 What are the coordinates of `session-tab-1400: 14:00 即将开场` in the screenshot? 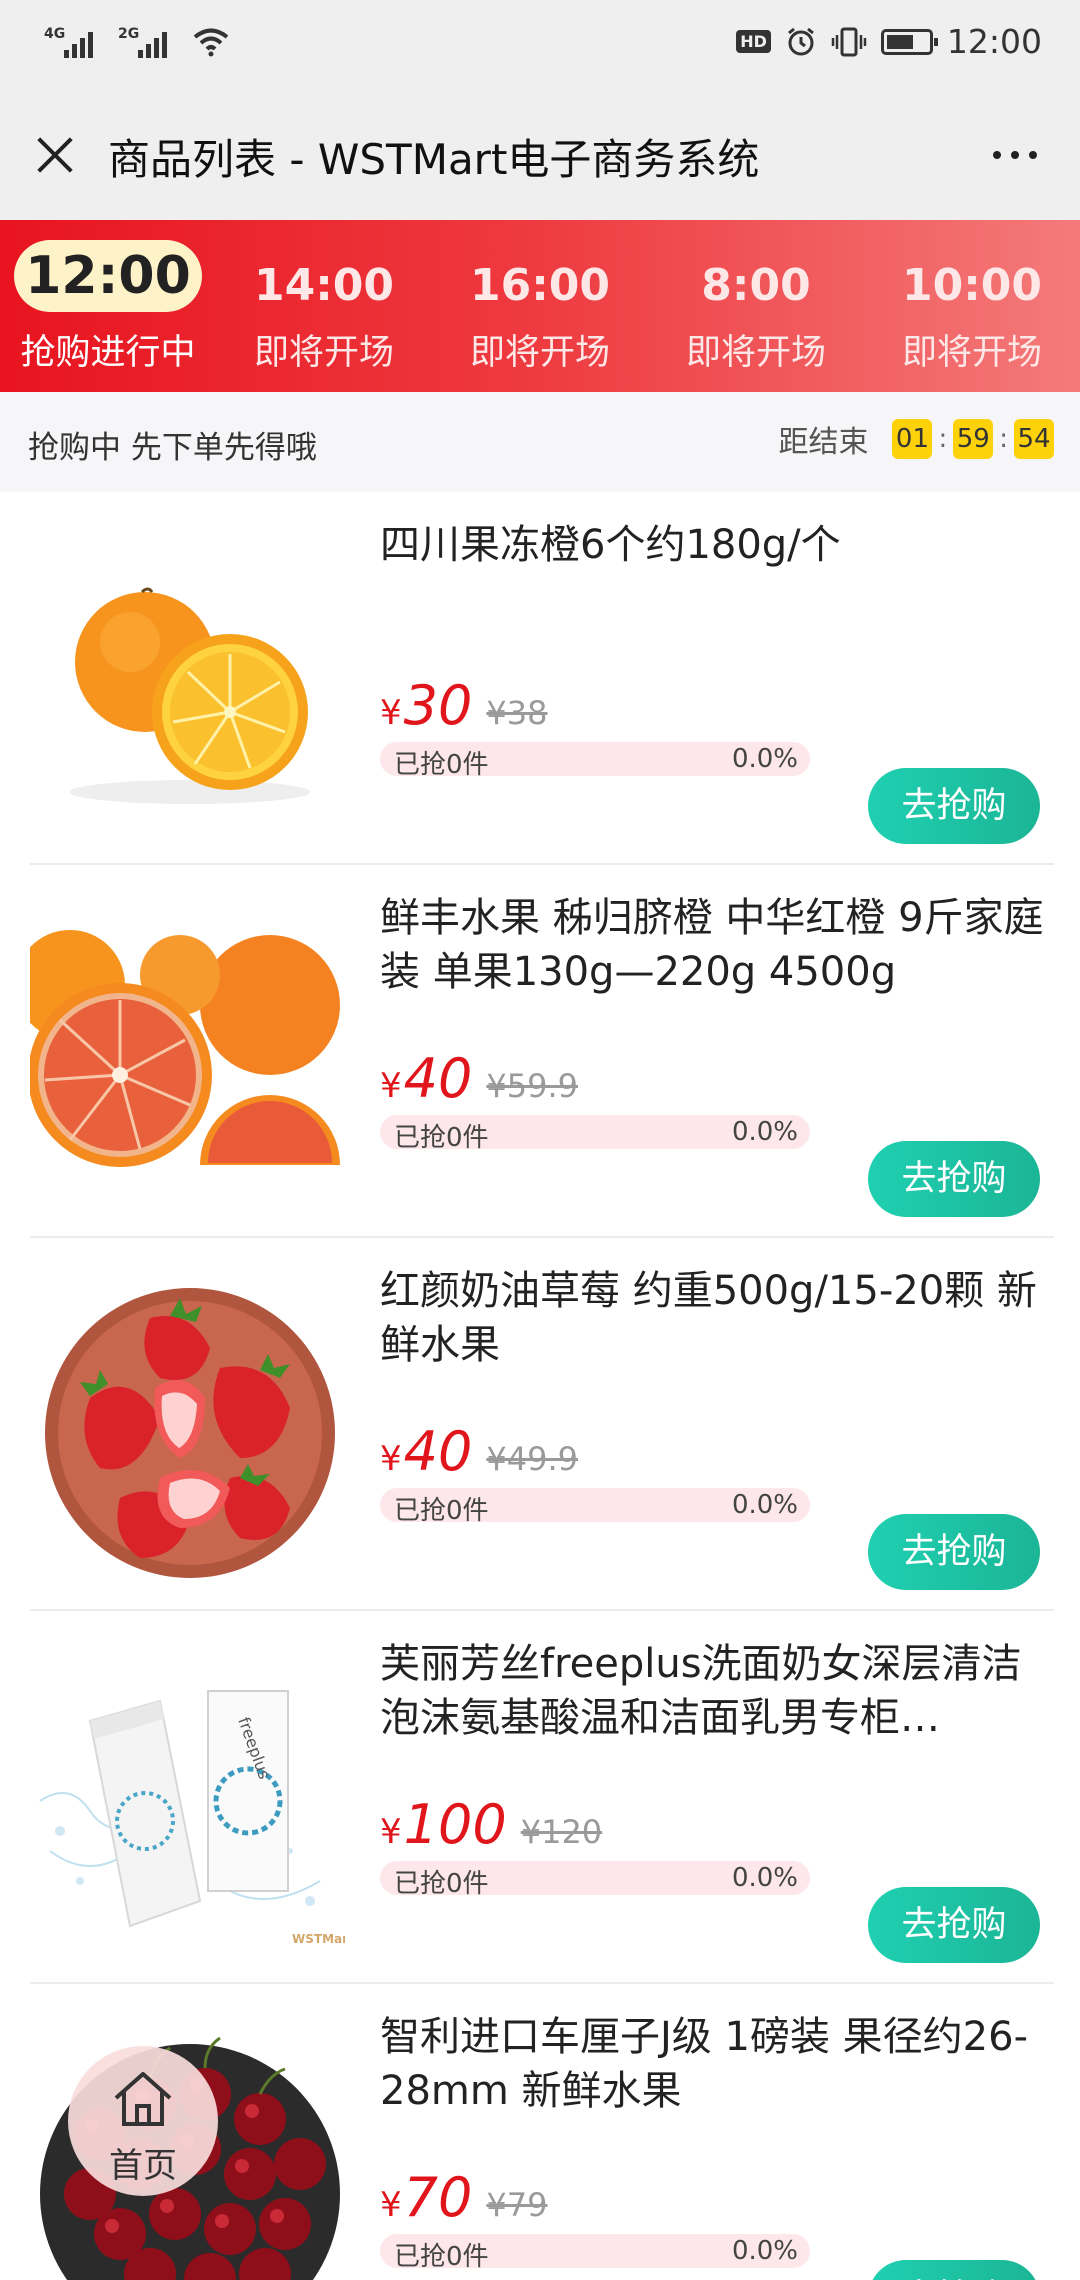 It's located at (324, 306).